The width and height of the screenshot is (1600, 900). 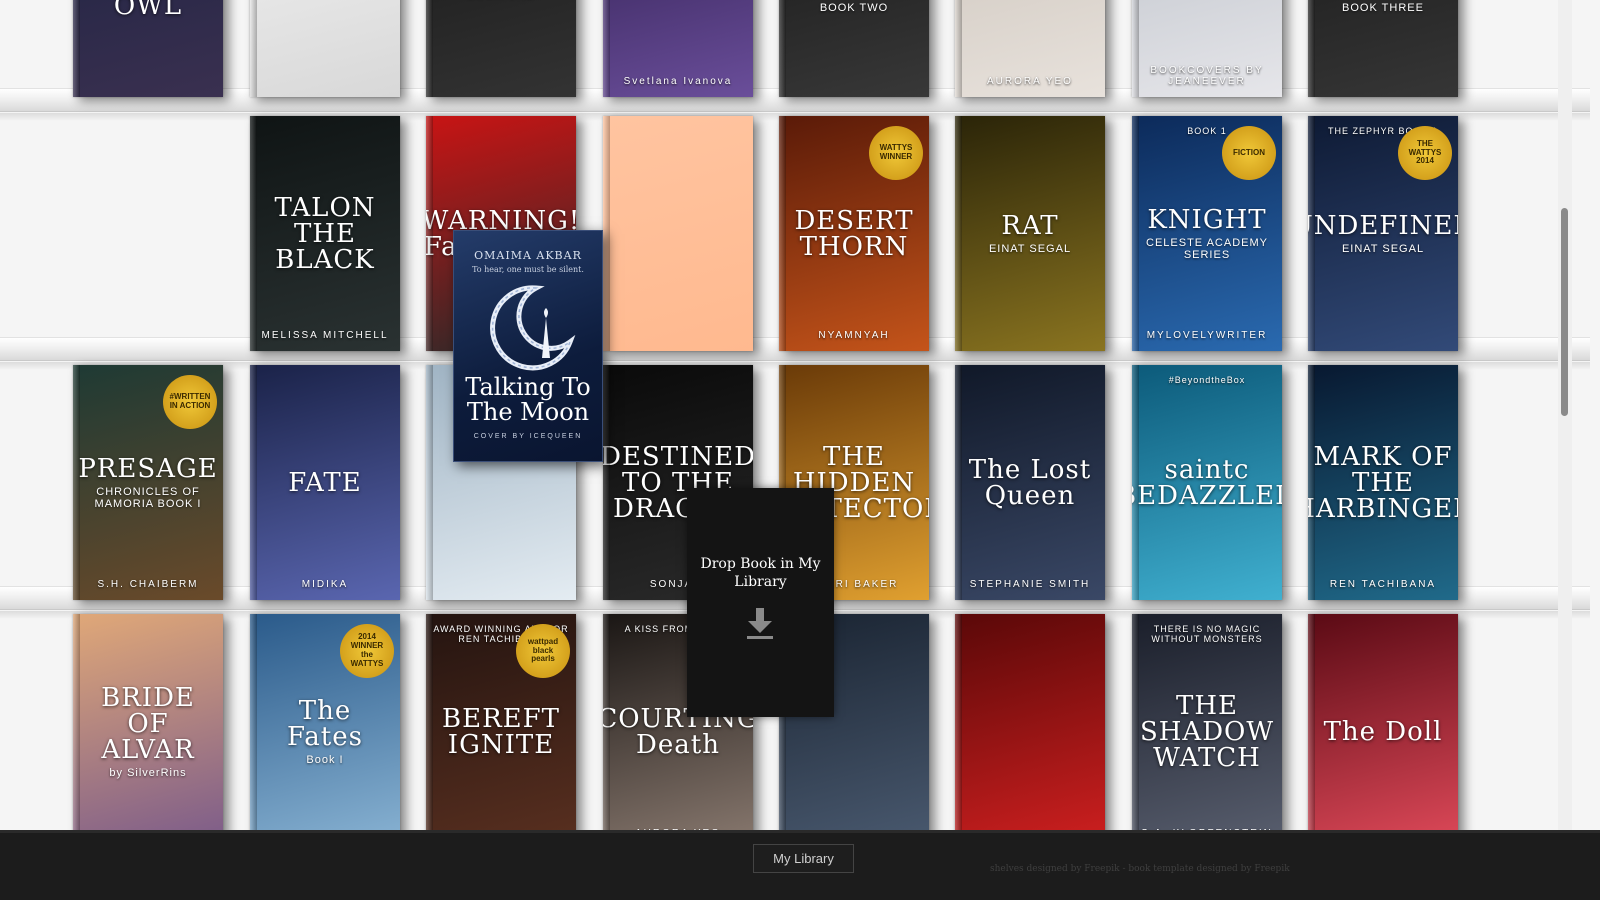 I want to click on dragged-book-credit: COVER BY ICEQUEEN, so click(x=528, y=437).